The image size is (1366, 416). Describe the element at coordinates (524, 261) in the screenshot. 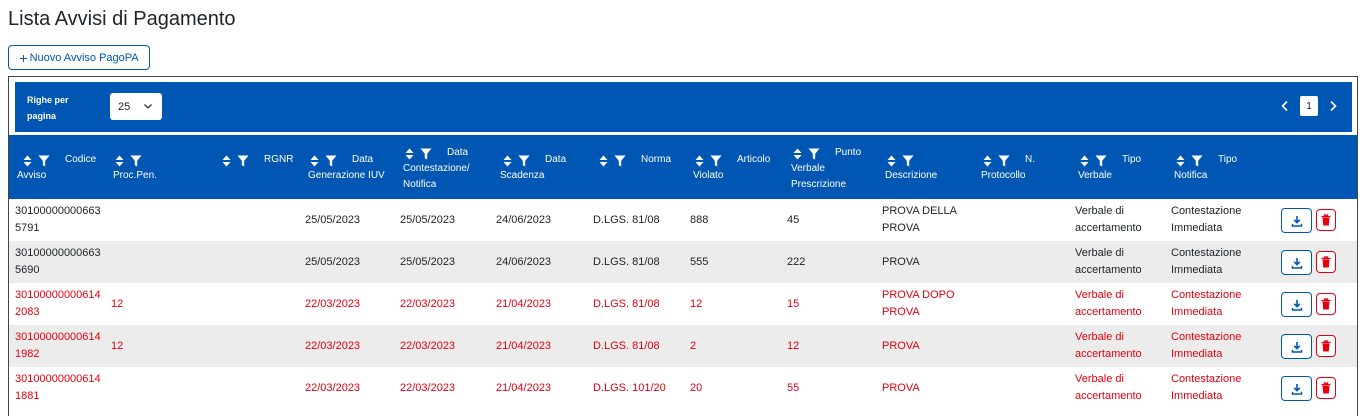

I see `cell-text: 24/06/2023` at that location.